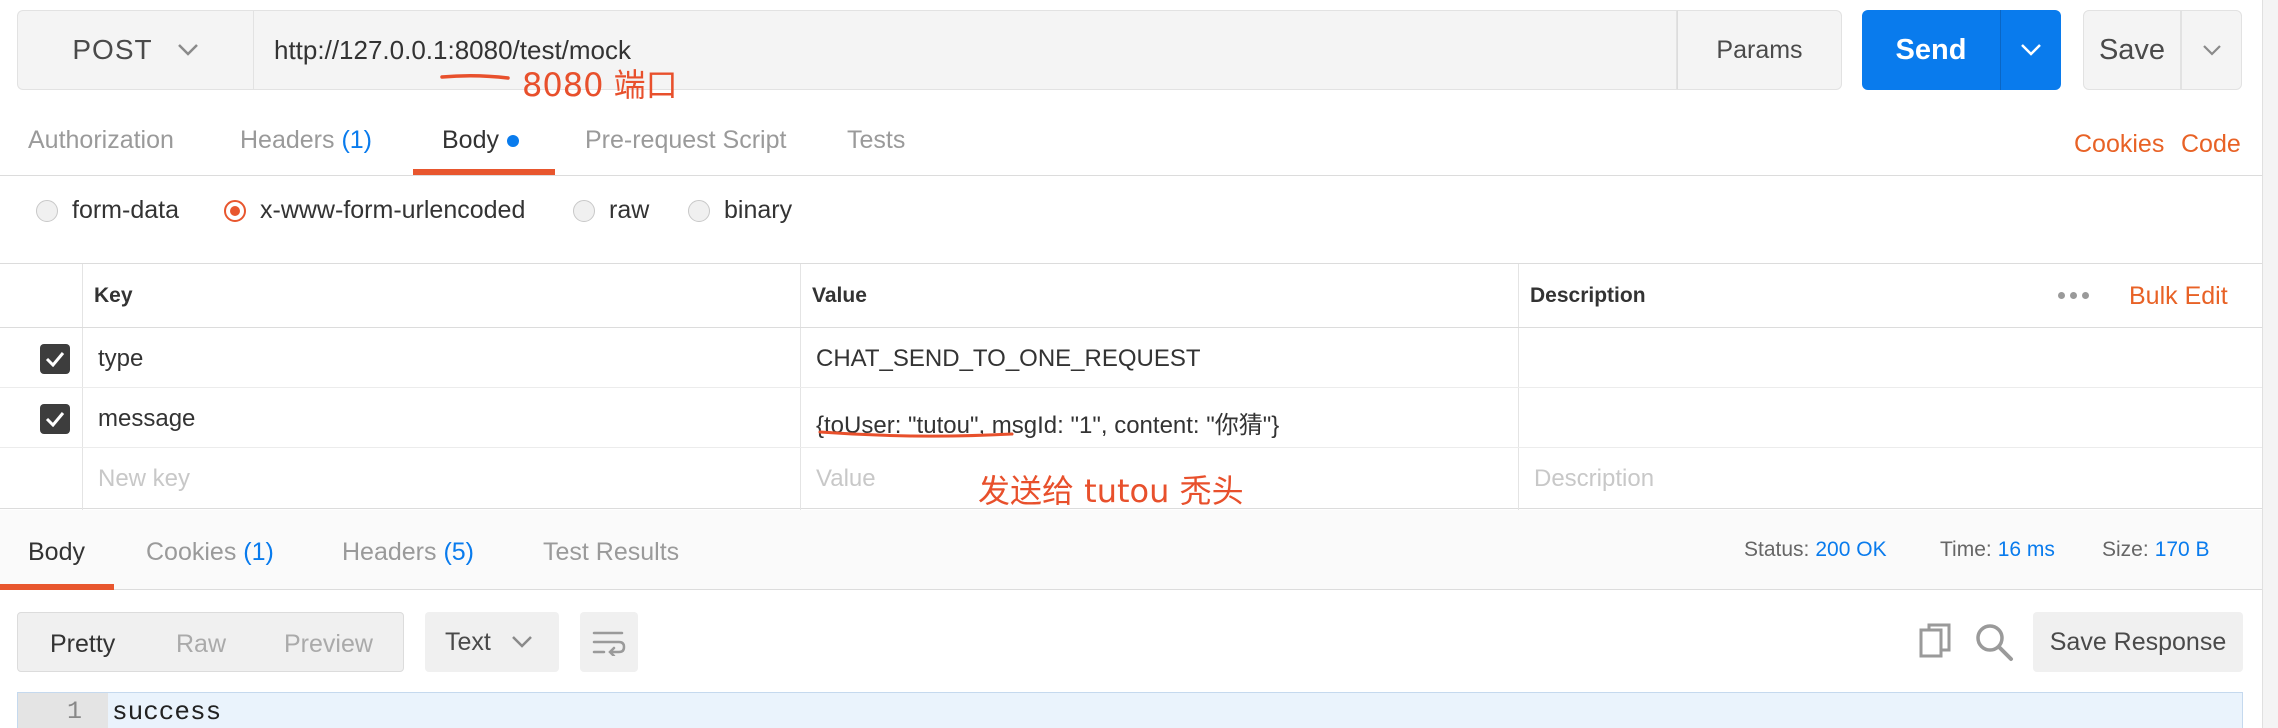 The width and height of the screenshot is (2278, 728). I want to click on tab-tests: Tests, so click(876, 140).